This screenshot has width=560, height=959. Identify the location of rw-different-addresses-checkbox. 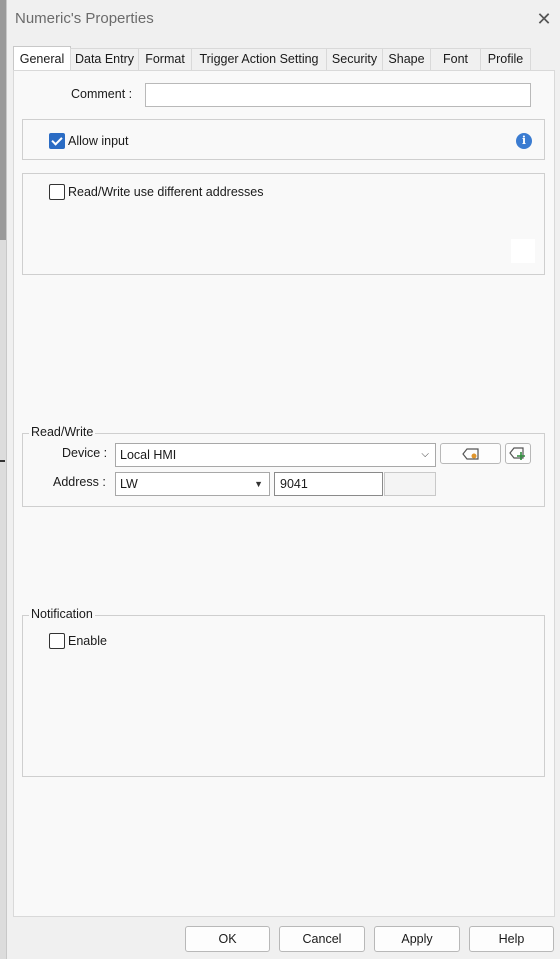
(57, 192).